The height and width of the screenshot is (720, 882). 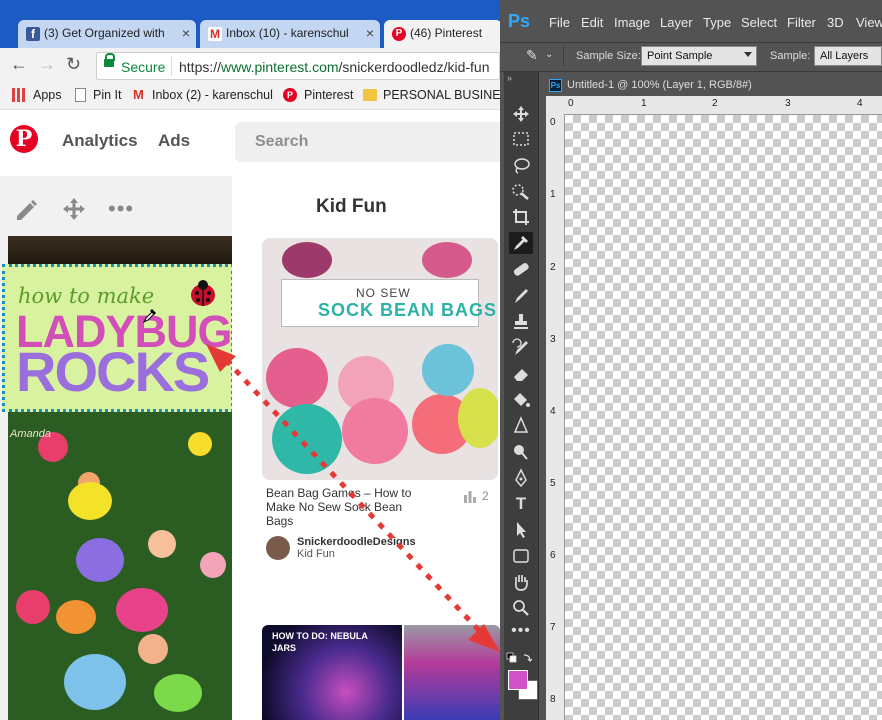 I want to click on blur-tool-icon, so click(x=521, y=426).